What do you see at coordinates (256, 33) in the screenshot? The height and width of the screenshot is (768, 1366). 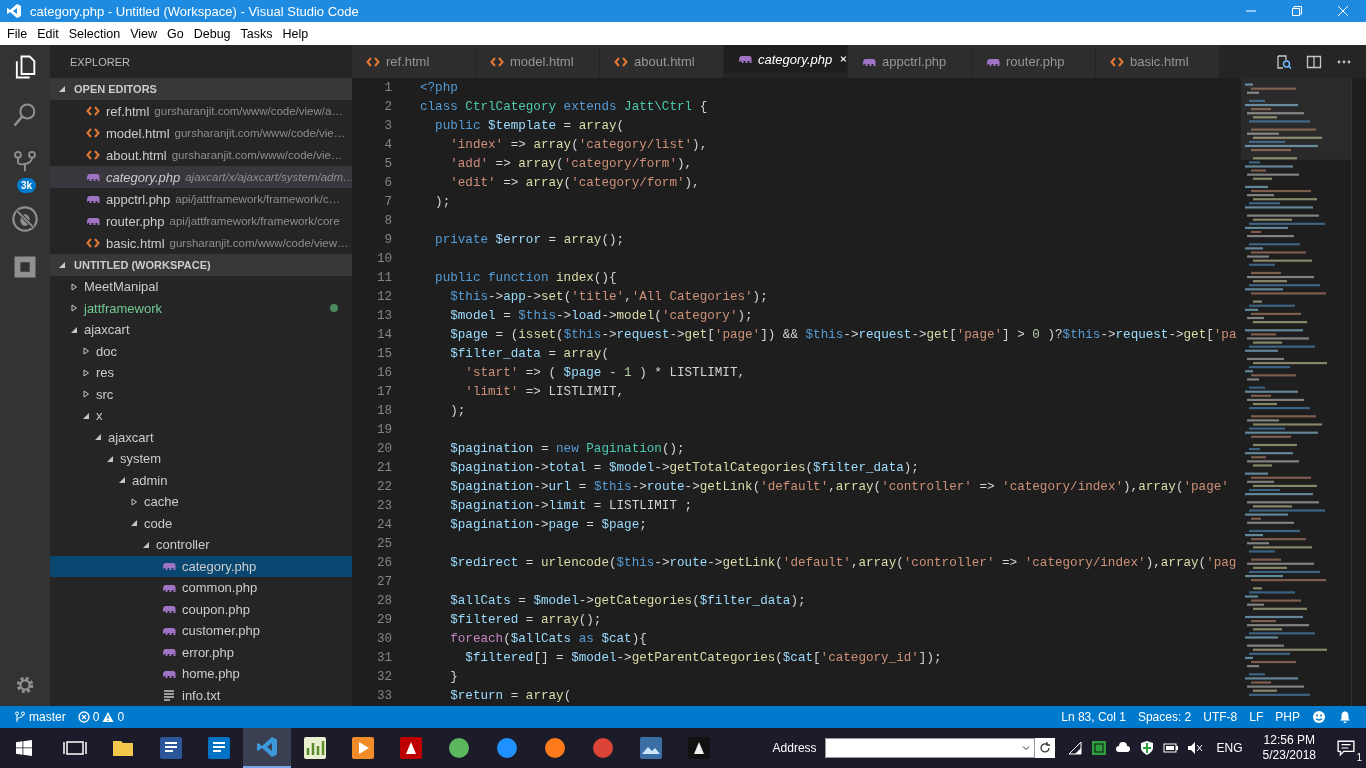 I see `menu-item: Tasks` at bounding box center [256, 33].